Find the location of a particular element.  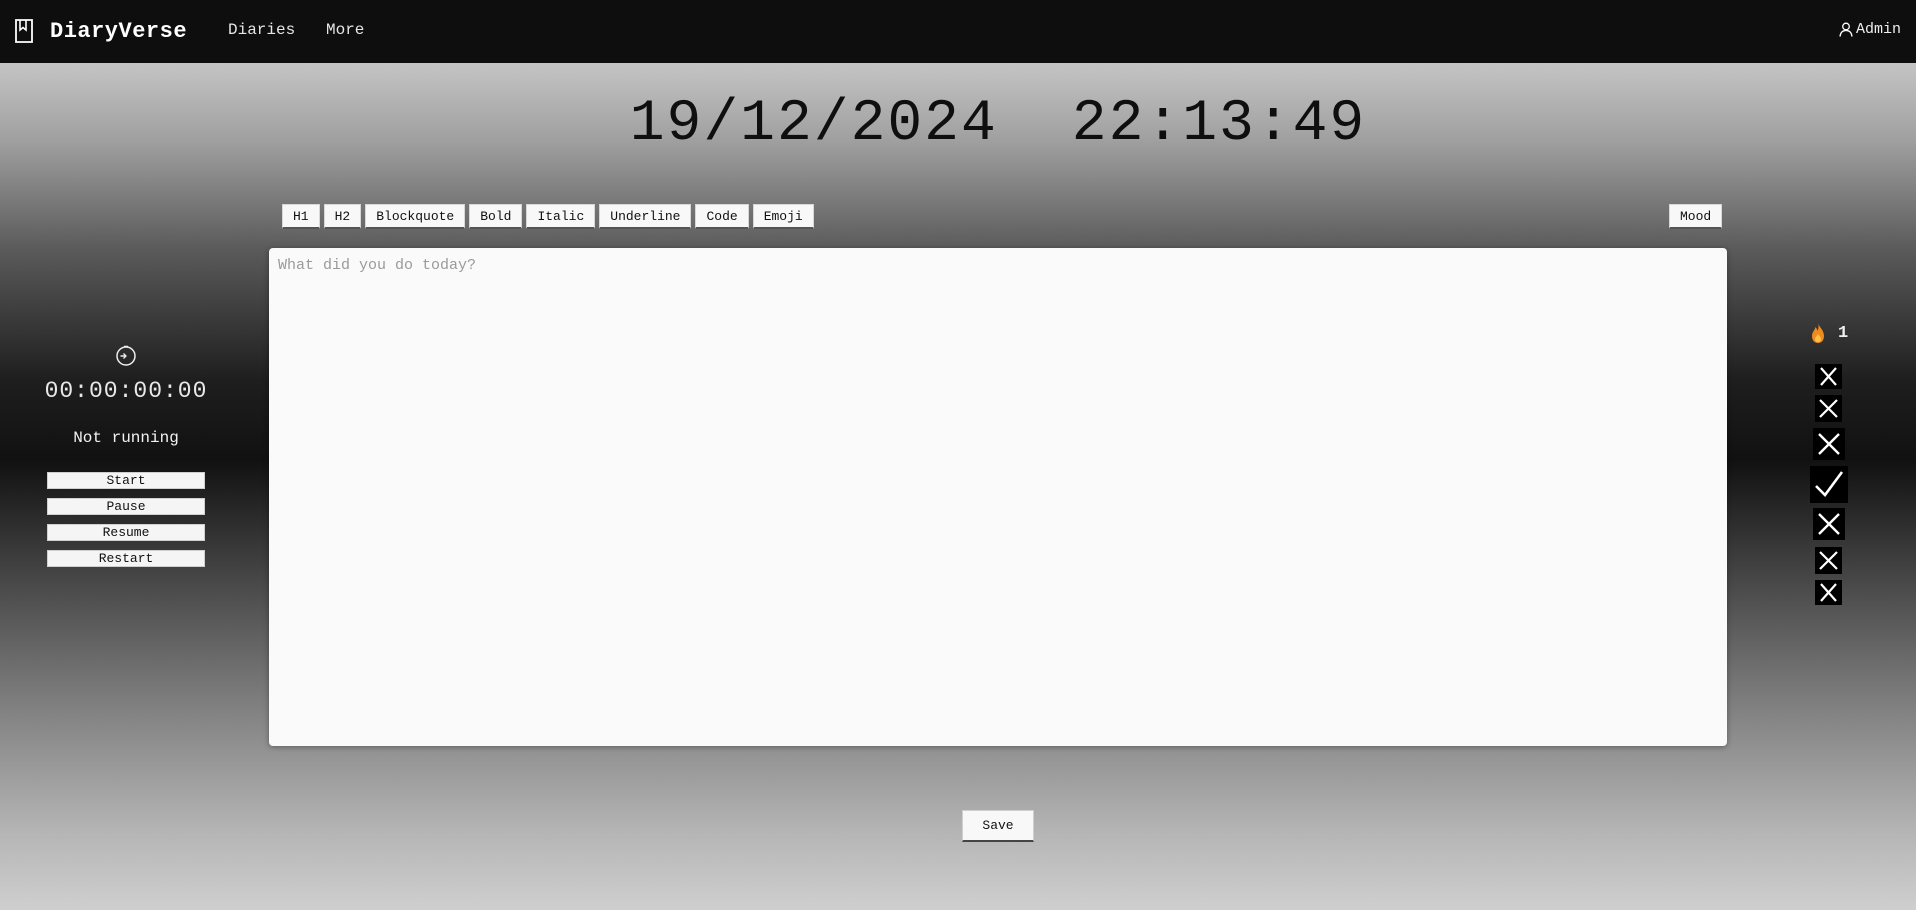

stopwatch-restart-button: Restart is located at coordinates (126, 558).